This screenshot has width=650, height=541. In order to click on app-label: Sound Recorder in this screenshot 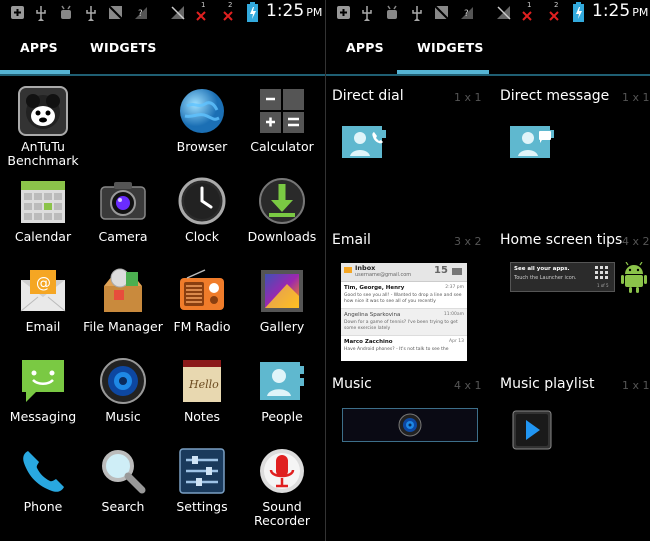, I will do `click(282, 513)`.